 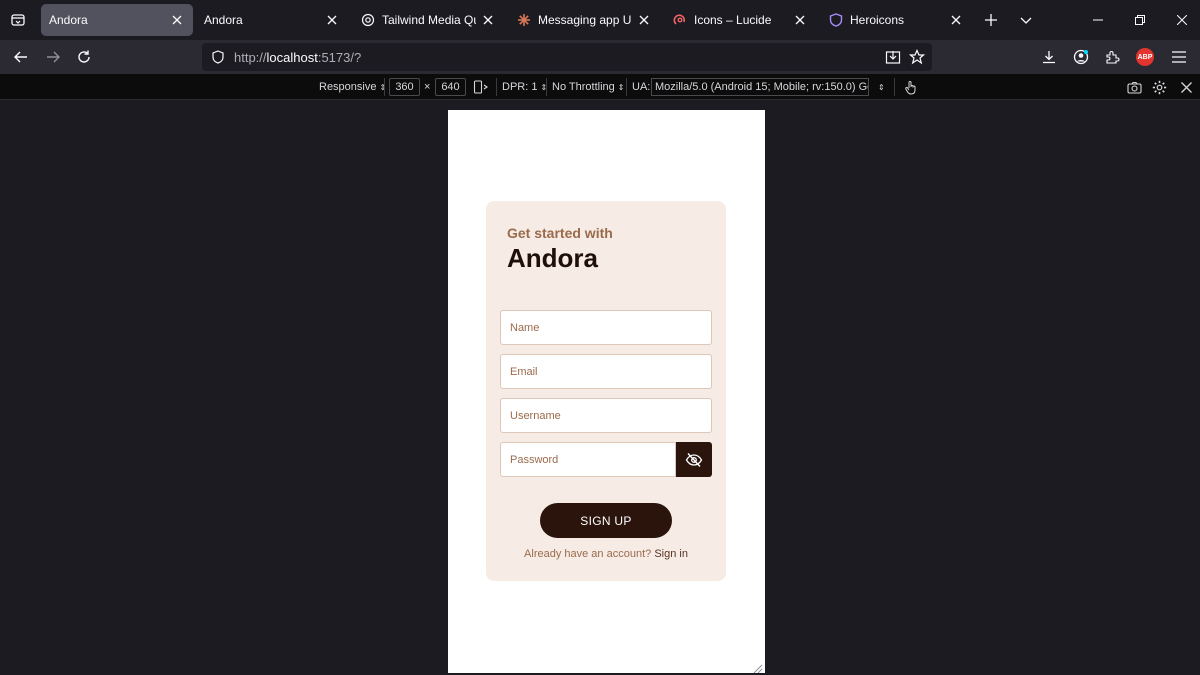 I want to click on install-page-button, so click(x=893, y=57).